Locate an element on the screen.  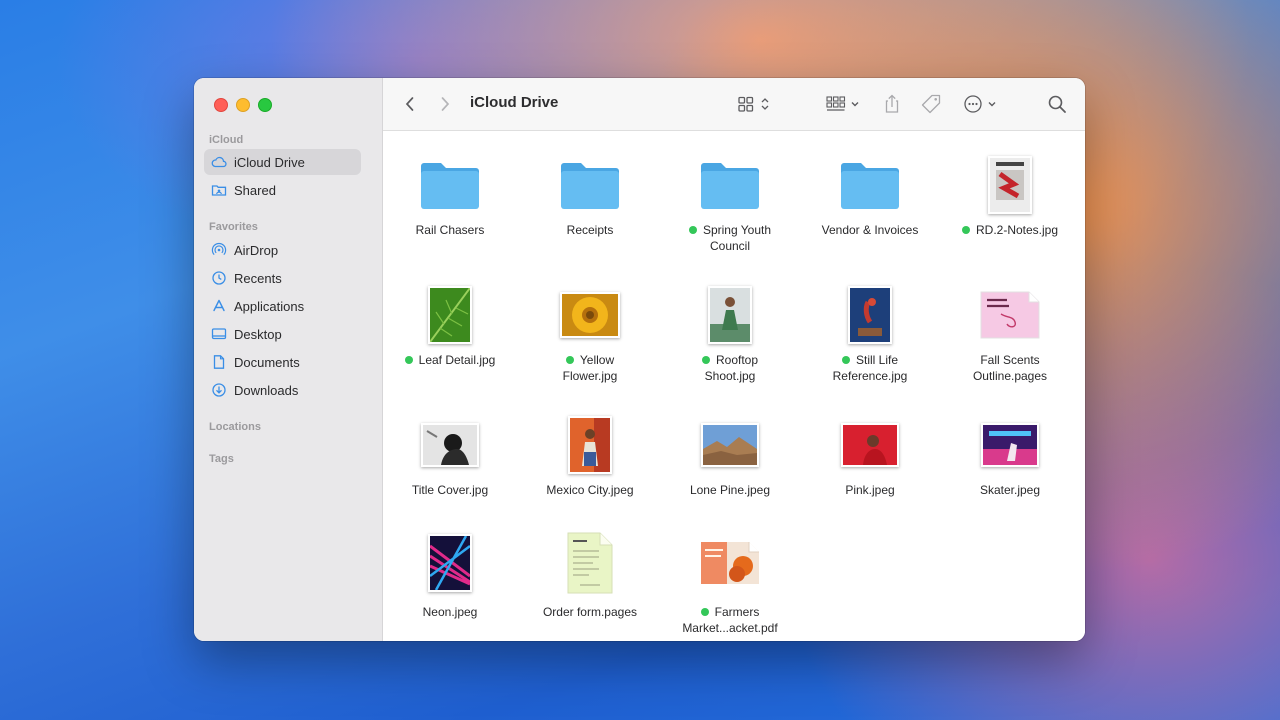
grid-view-icon is located at coordinates (753, 104).